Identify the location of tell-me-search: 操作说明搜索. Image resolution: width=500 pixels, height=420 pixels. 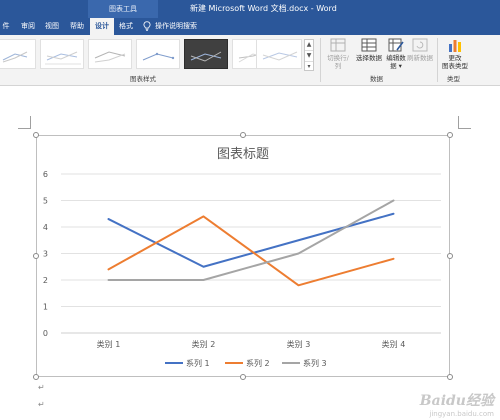
(170, 26).